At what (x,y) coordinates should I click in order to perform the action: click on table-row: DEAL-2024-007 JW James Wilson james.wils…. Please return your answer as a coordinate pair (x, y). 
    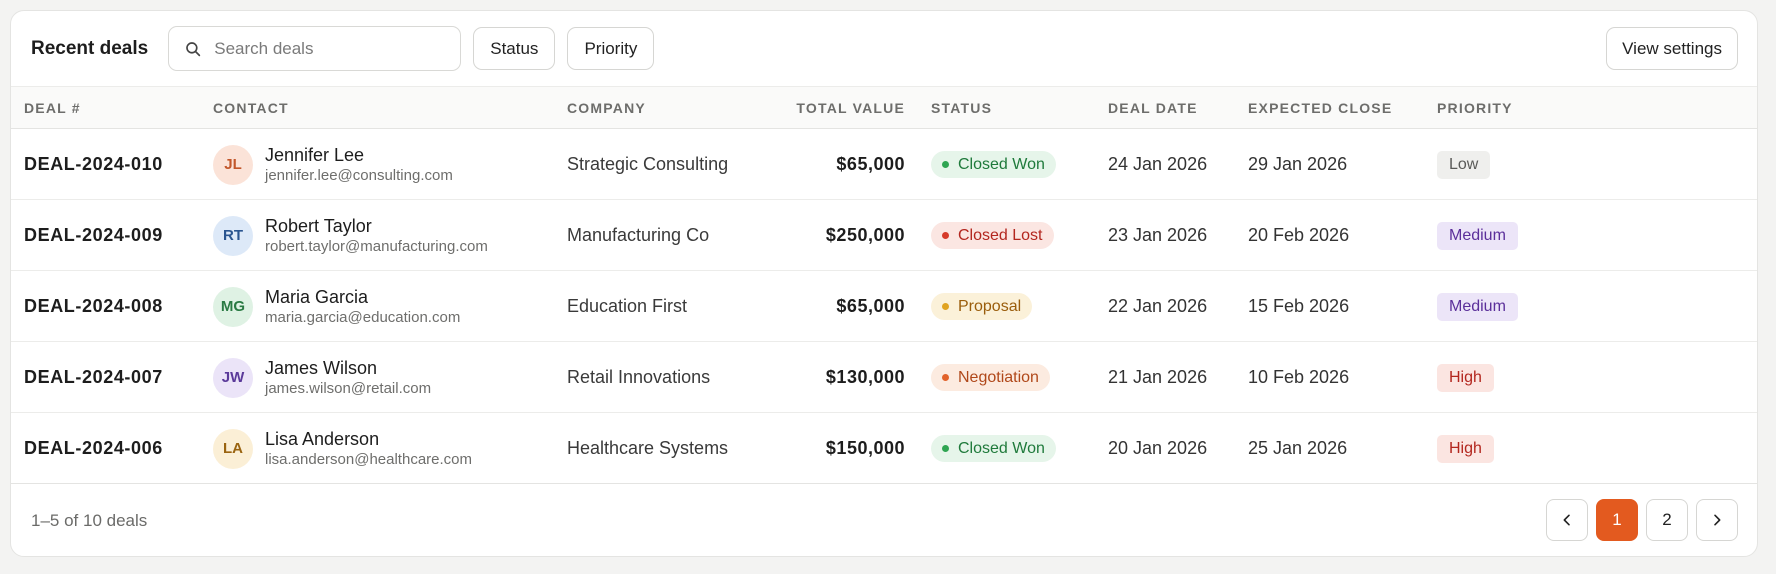
    Looking at the image, I should click on (884, 377).